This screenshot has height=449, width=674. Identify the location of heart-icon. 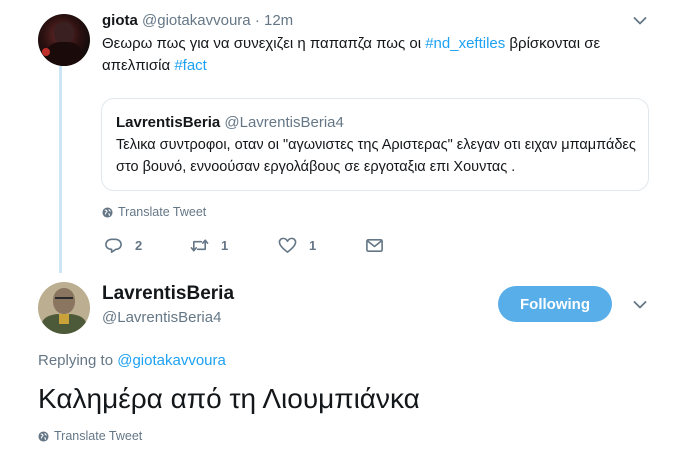
(287, 245).